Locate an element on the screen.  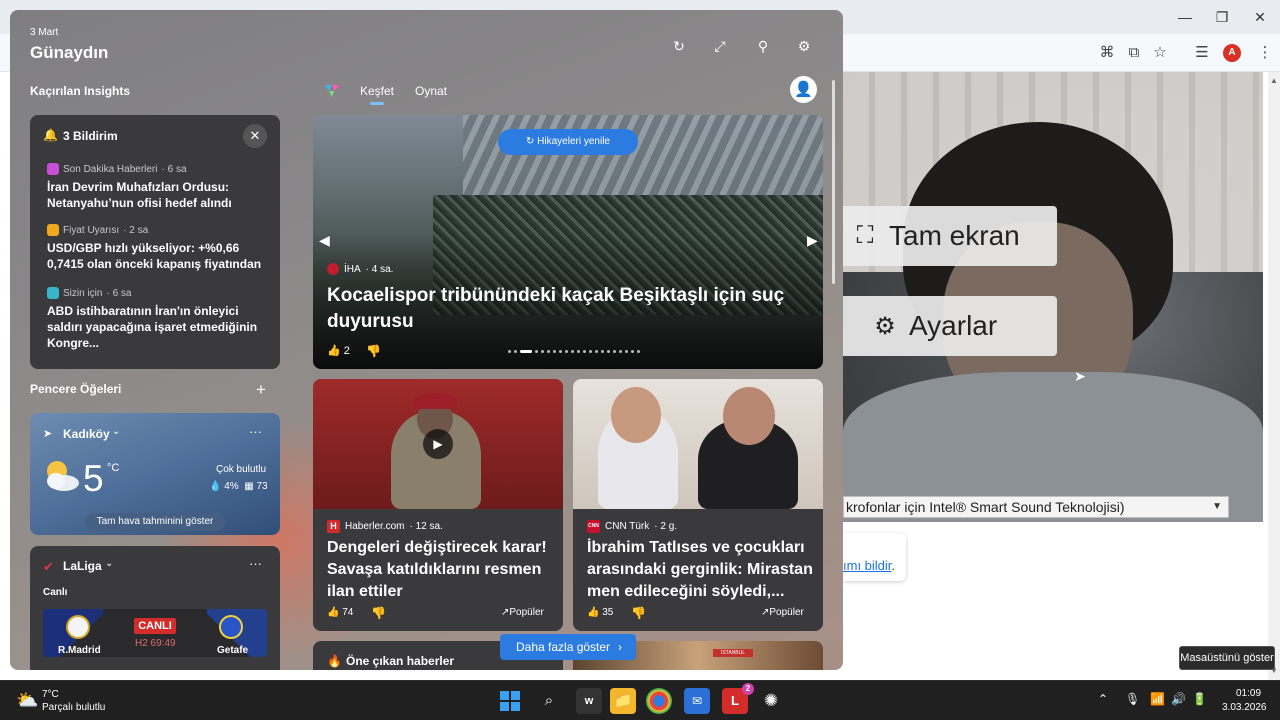
gear-icon: ⚙ is located at coordinates (804, 46).